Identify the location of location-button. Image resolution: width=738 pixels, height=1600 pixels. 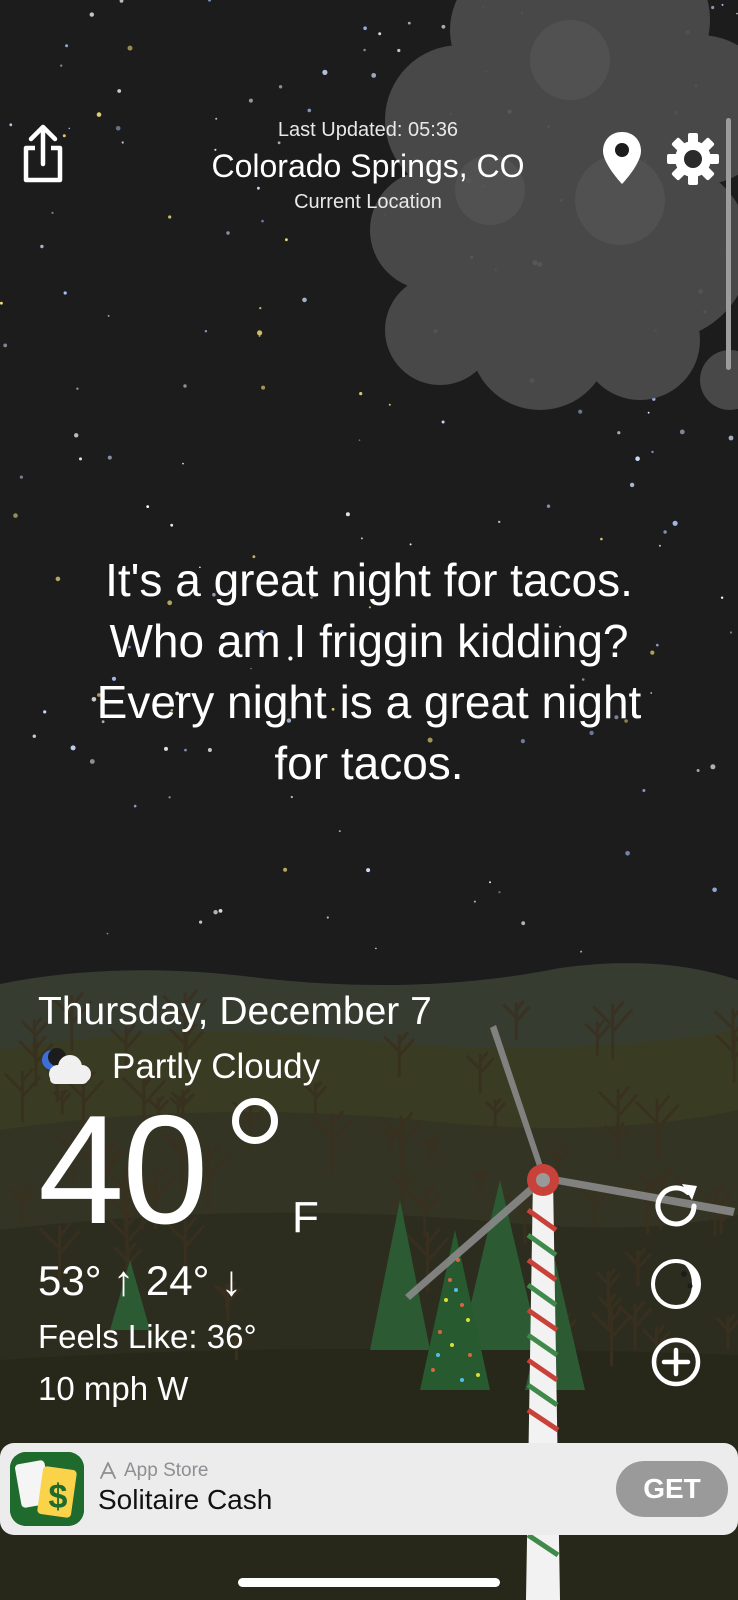
(622, 158).